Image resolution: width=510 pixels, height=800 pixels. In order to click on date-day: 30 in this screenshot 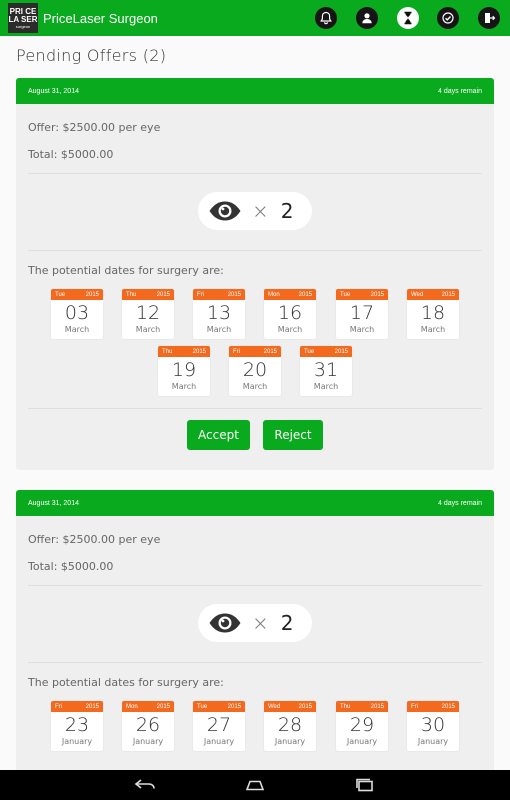, I will do `click(433, 725)`.